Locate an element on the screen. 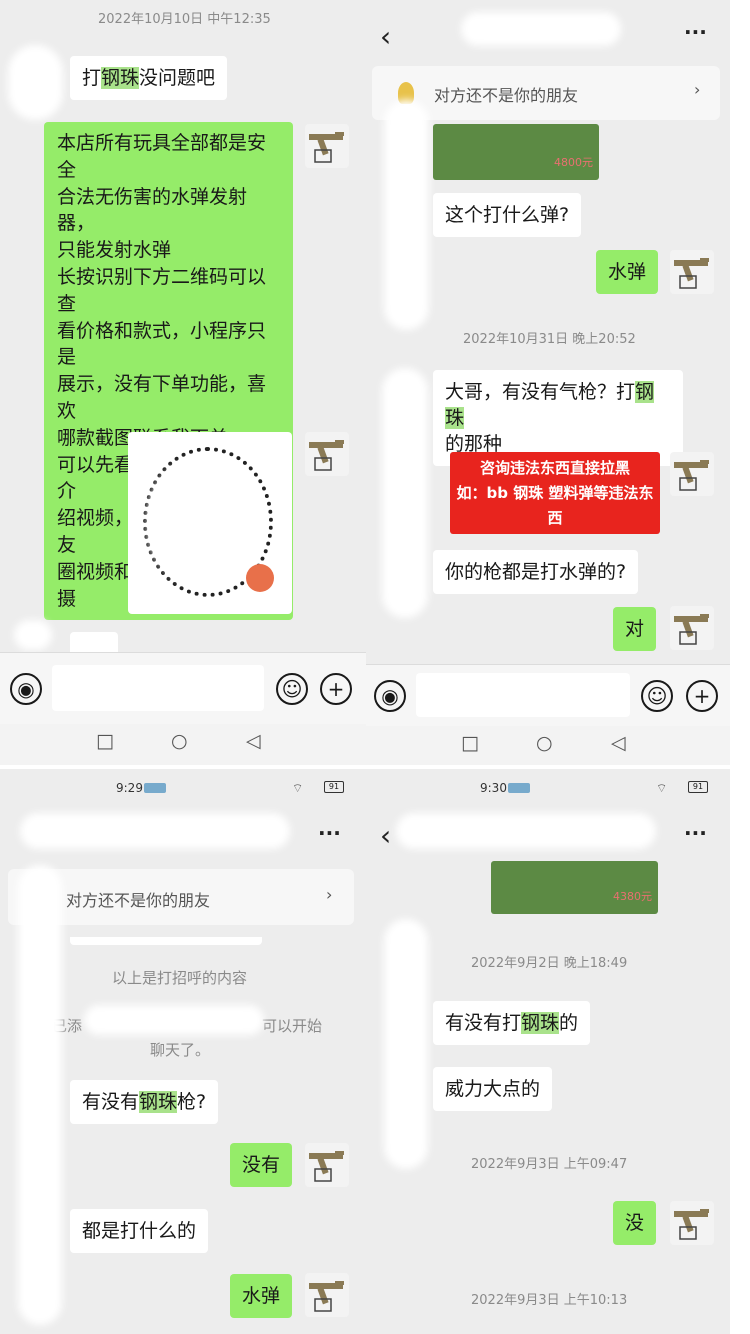 This screenshot has width=750, height=1334. warning-text: 如：bb 钢珠 塑料弹等违法东西 is located at coordinates (555, 505).